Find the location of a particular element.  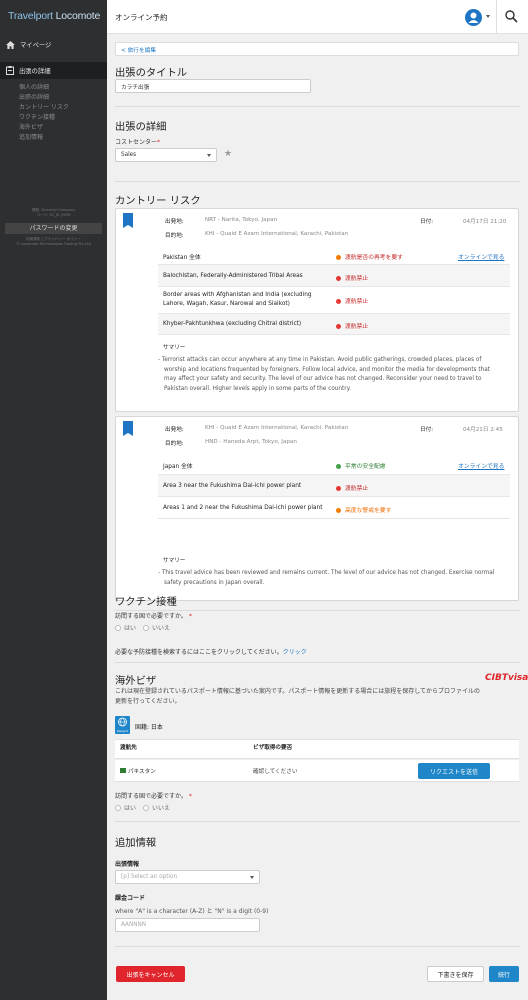

vaccination-search-link: クリック is located at coordinates (295, 652).